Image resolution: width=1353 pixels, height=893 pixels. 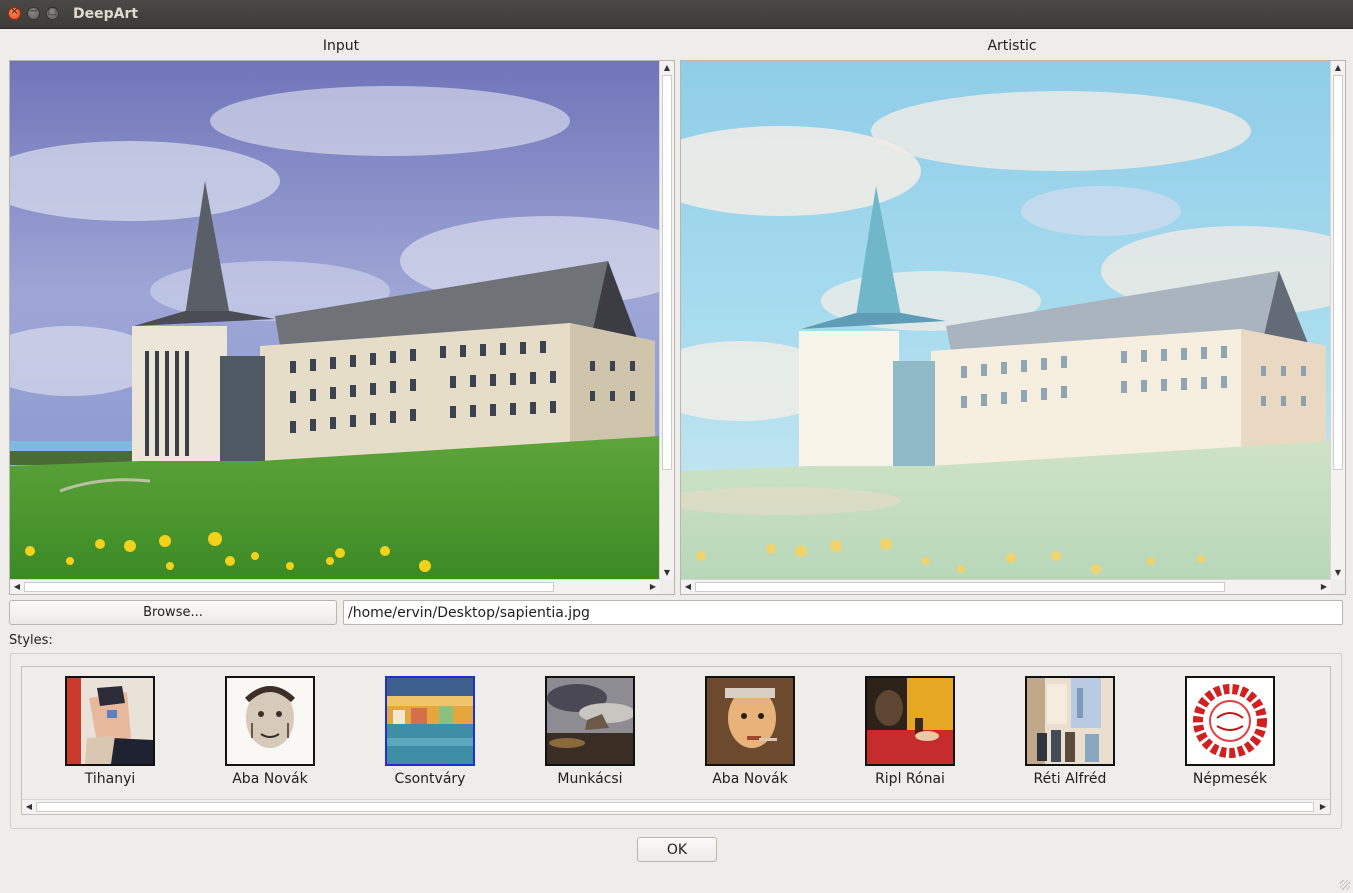 I want to click on artistic-vscroll-thumb, so click(x=1338, y=272).